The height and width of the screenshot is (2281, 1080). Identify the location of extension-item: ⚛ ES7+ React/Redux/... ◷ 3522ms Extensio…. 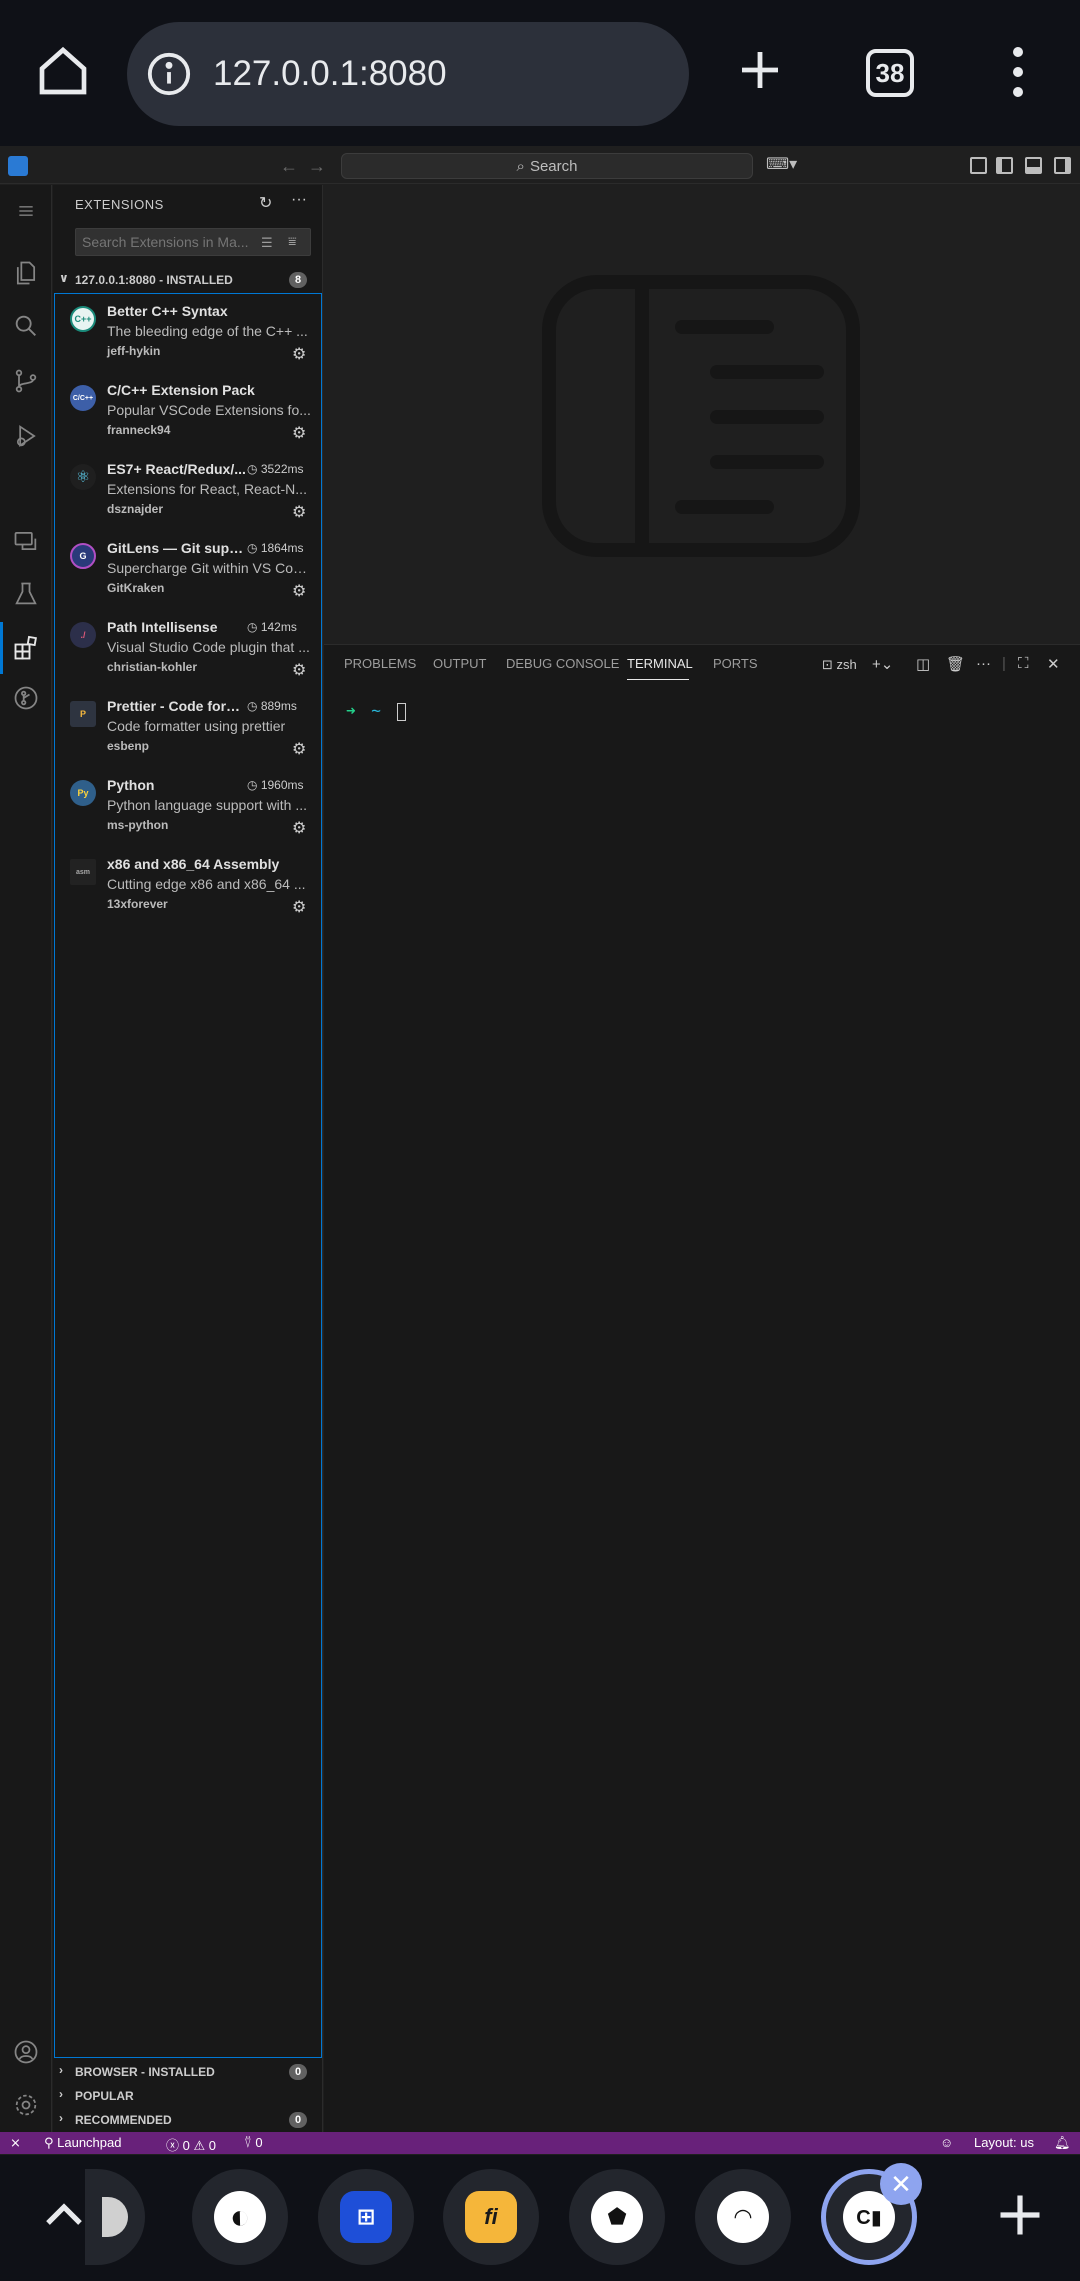
(188, 491).